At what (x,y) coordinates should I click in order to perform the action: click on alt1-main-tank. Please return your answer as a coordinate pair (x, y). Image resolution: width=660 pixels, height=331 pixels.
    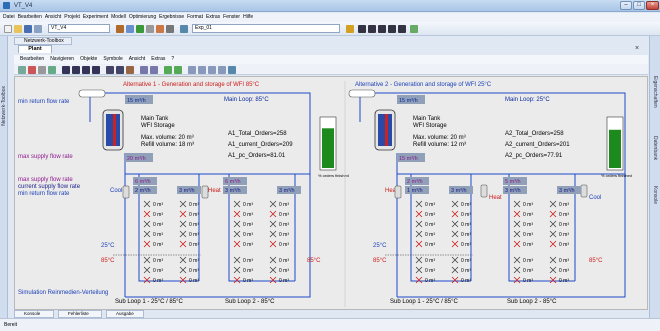
    Looking at the image, I should click on (113, 130).